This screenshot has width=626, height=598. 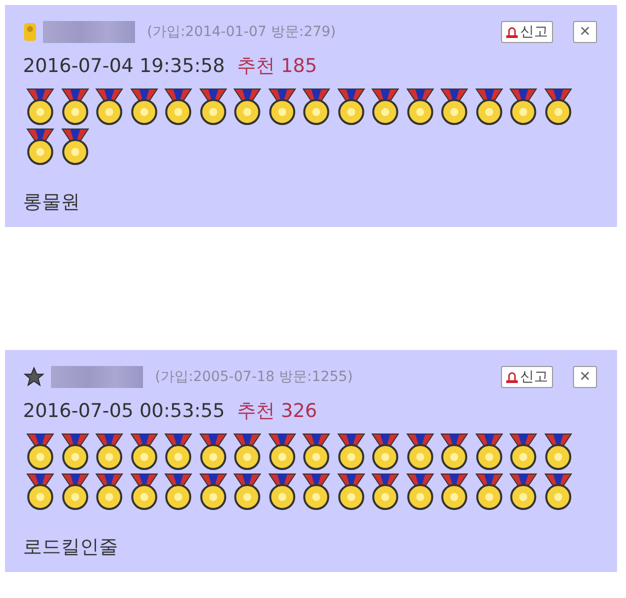 What do you see at coordinates (277, 66) in the screenshot?
I see `recommend-count: 추천 185` at bounding box center [277, 66].